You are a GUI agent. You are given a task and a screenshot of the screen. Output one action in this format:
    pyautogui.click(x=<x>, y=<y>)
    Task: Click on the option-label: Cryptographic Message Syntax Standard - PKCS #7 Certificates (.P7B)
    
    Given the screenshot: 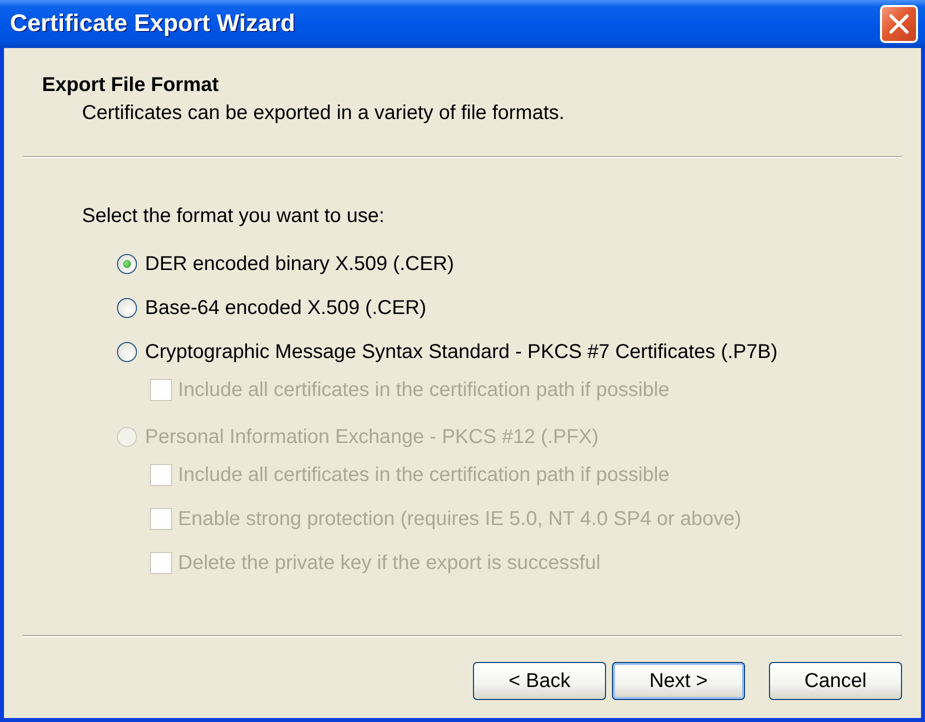 What is the action you would take?
    pyautogui.click(x=461, y=352)
    